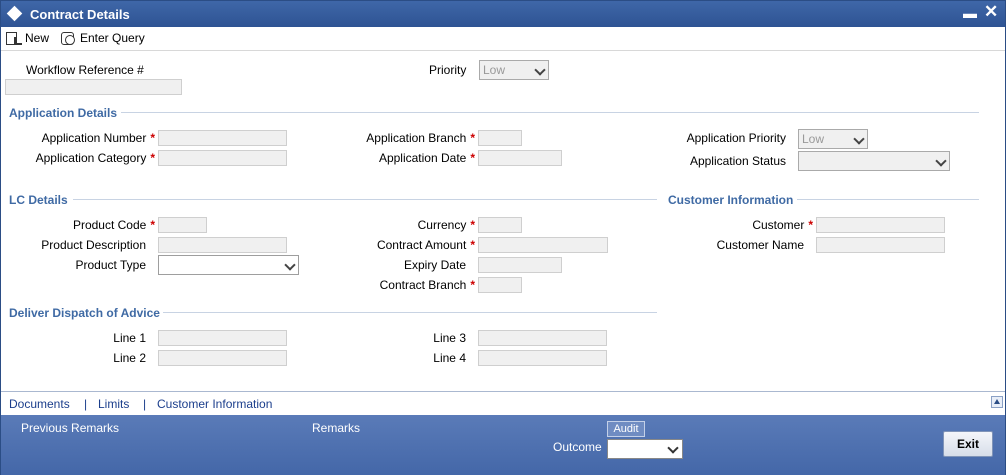 This screenshot has width=1006, height=475. What do you see at coordinates (997, 402) in the screenshot?
I see `scroll-up-icon` at bounding box center [997, 402].